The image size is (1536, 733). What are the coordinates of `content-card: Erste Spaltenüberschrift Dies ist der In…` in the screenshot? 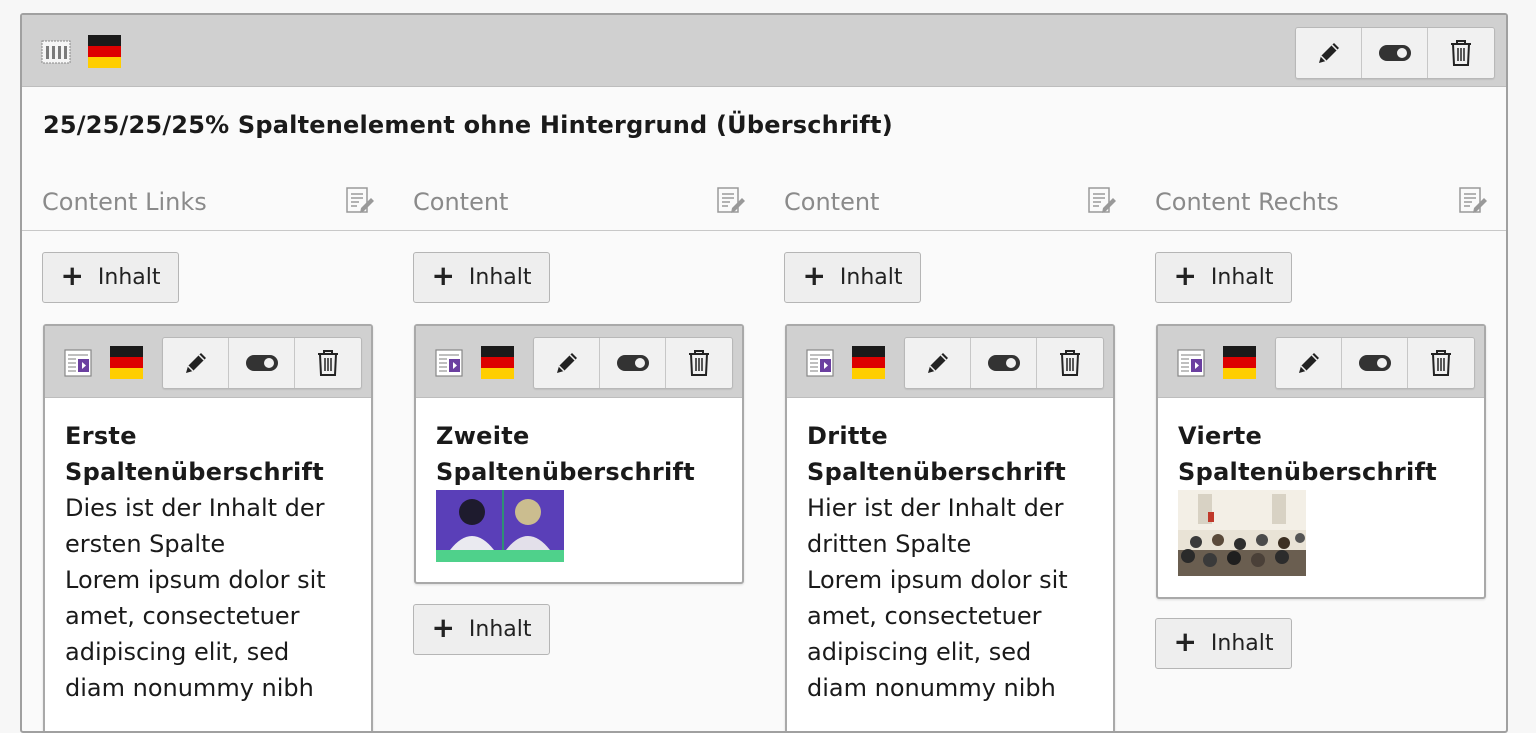 It's located at (208, 527).